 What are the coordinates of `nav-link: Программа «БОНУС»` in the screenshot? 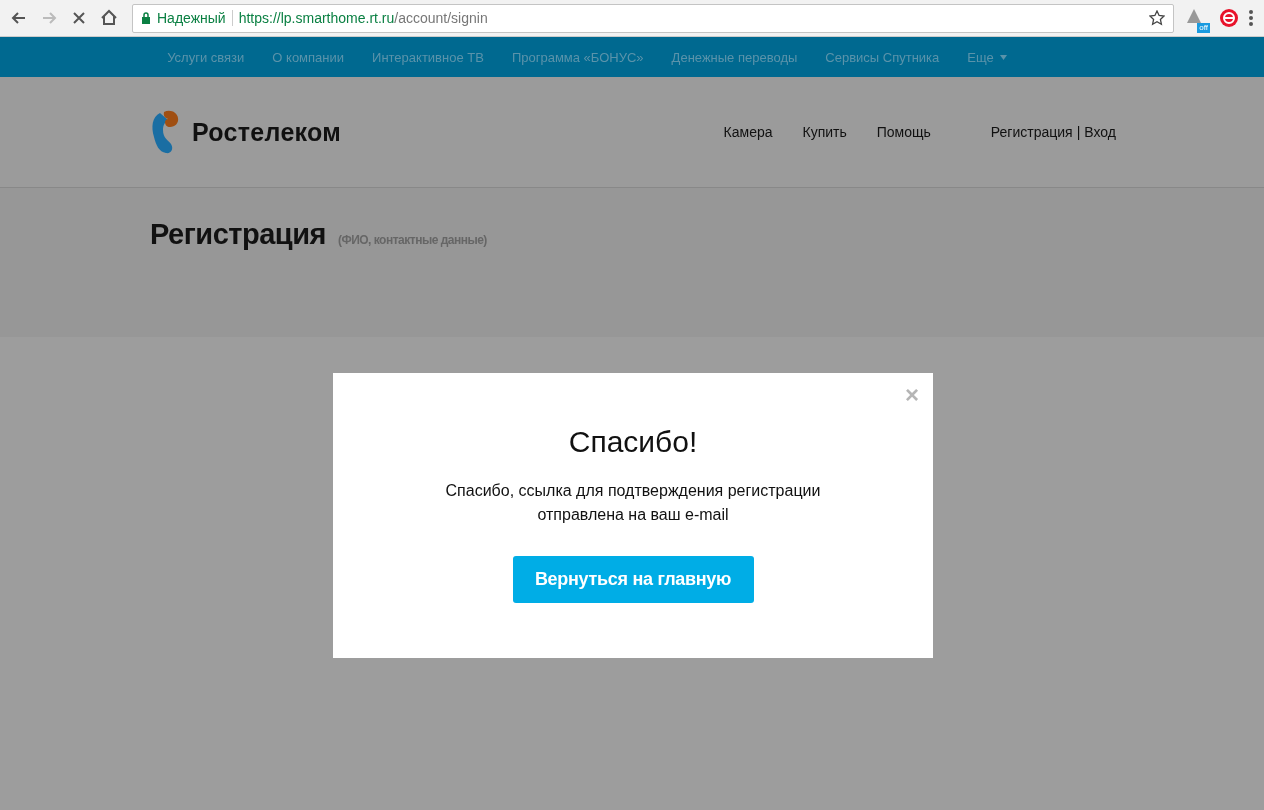 It's located at (577, 57).